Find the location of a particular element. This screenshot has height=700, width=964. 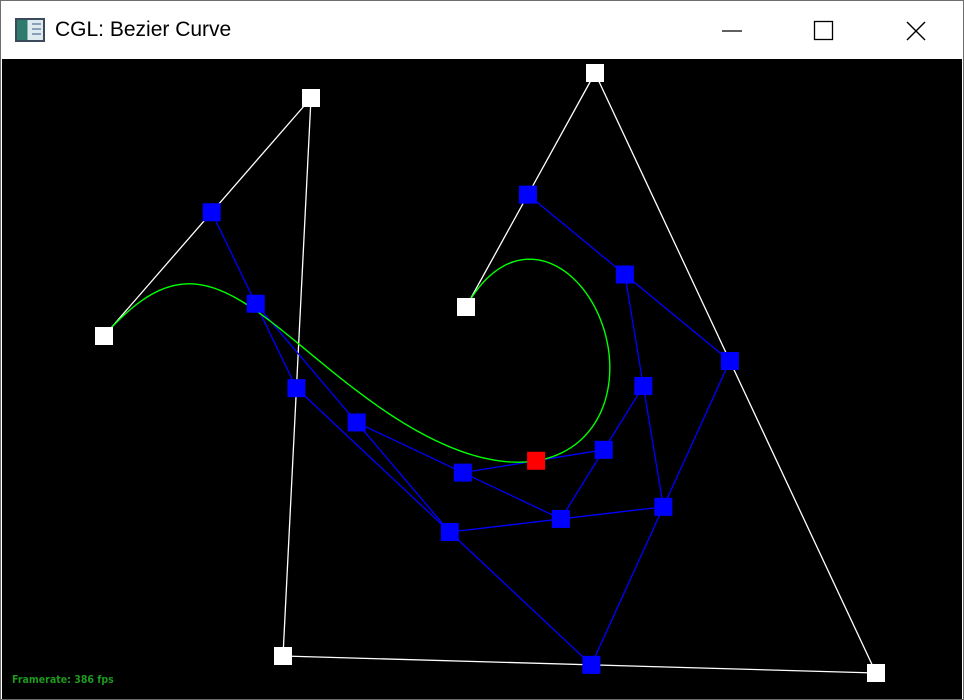

maximize-icon is located at coordinates (823, 30).